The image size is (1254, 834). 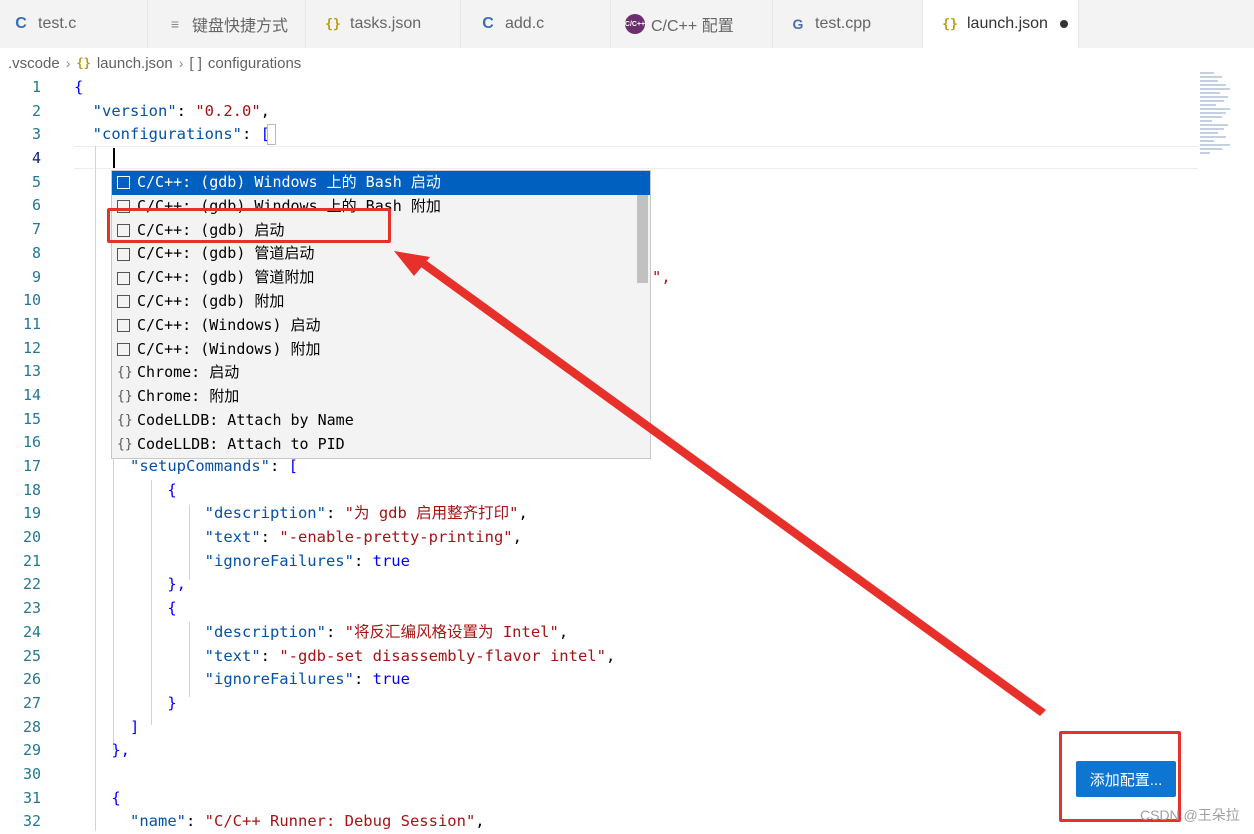 What do you see at coordinates (1190, 815) in the screenshot?
I see `watermark: CSDN @王朵拉` at bounding box center [1190, 815].